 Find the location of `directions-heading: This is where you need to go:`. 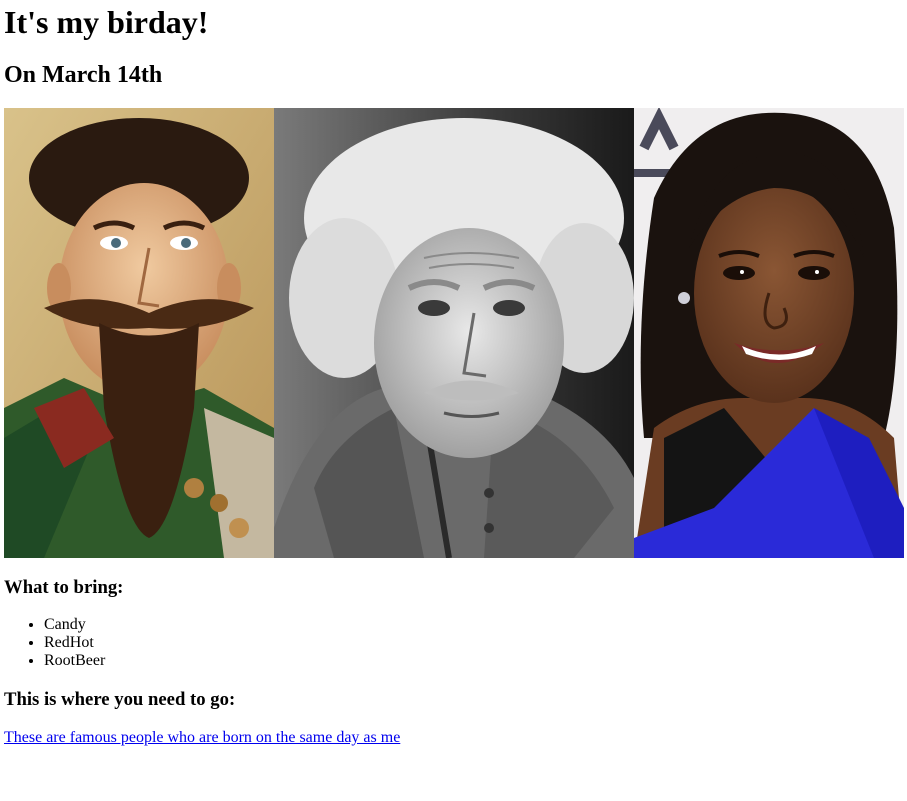

directions-heading: This is where you need to go: is located at coordinates (120, 699).